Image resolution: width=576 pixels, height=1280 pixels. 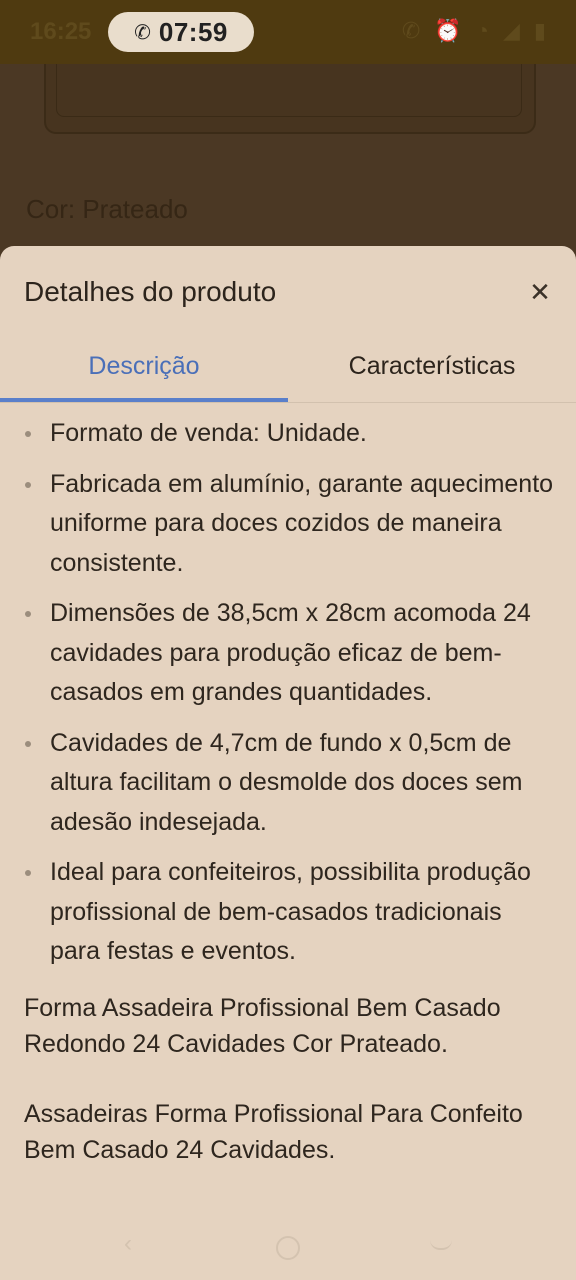 What do you see at coordinates (61, 31) in the screenshot?
I see `status-time: 16:25` at bounding box center [61, 31].